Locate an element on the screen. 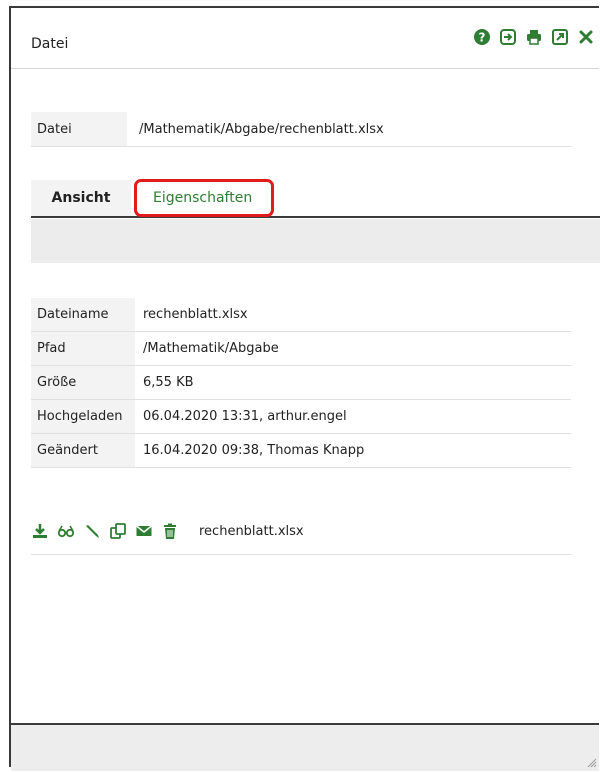 Image resolution: width=600 pixels, height=772 pixels. property-value: rechenblatt.xlsx is located at coordinates (195, 314).